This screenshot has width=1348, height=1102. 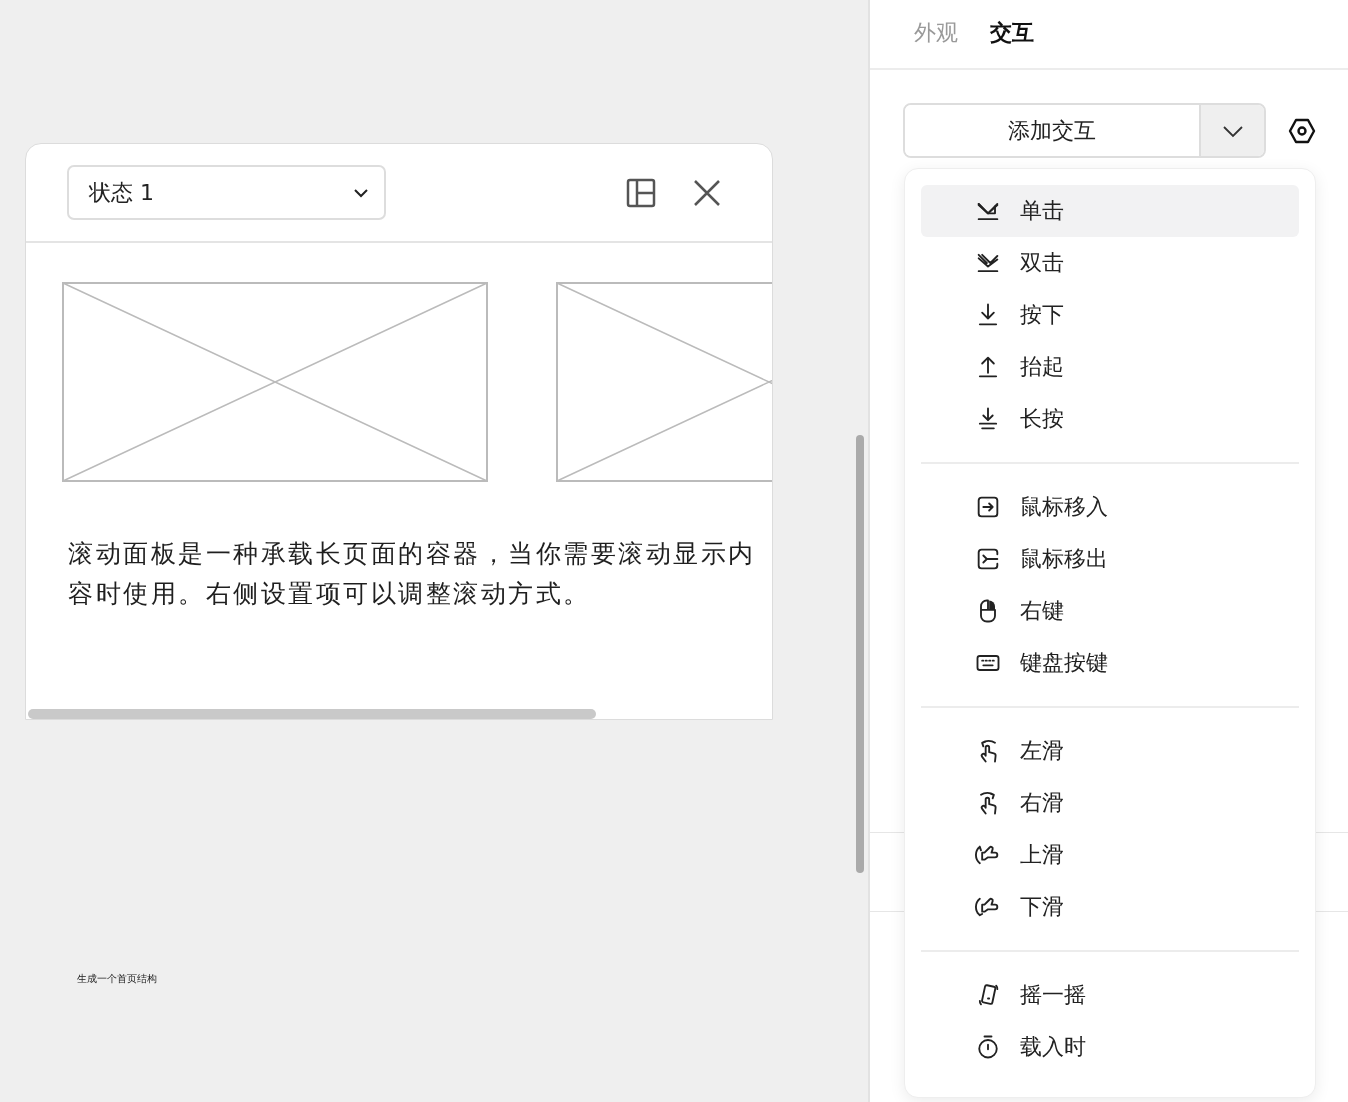 What do you see at coordinates (1110, 315) in the screenshot?
I see `menu-item: 按下` at bounding box center [1110, 315].